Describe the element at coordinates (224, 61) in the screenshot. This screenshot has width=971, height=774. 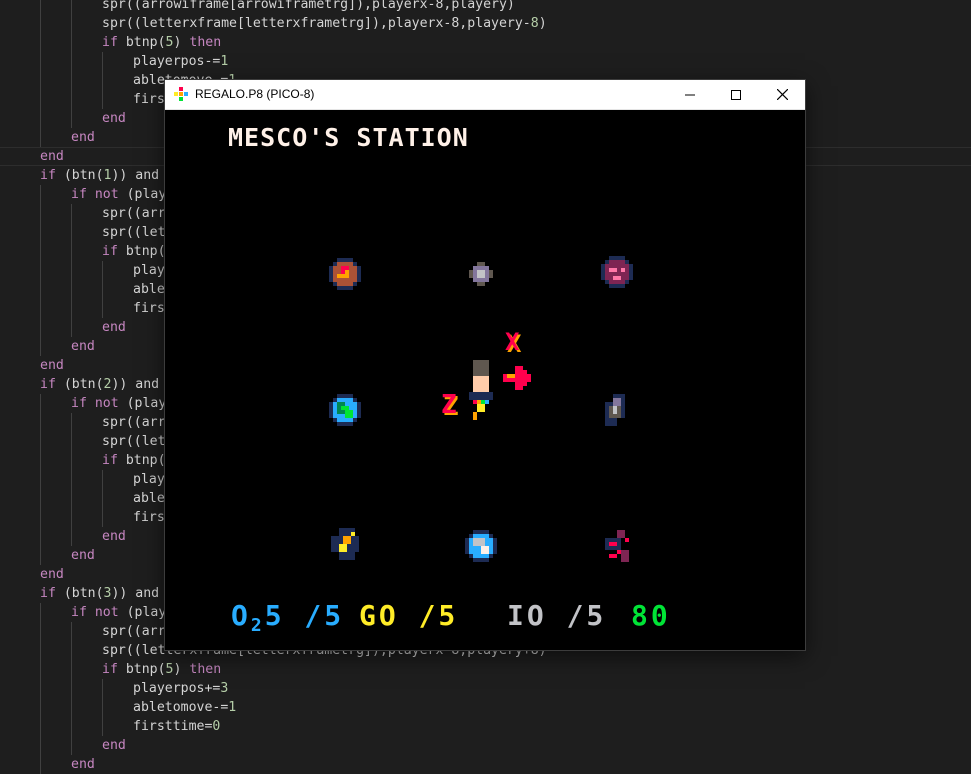
I see `code-token: 1` at that location.